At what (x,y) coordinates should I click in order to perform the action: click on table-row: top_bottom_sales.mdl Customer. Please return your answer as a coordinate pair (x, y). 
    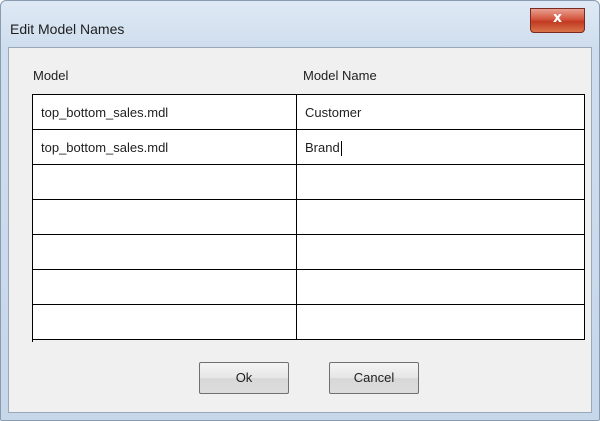
    Looking at the image, I should click on (309, 112).